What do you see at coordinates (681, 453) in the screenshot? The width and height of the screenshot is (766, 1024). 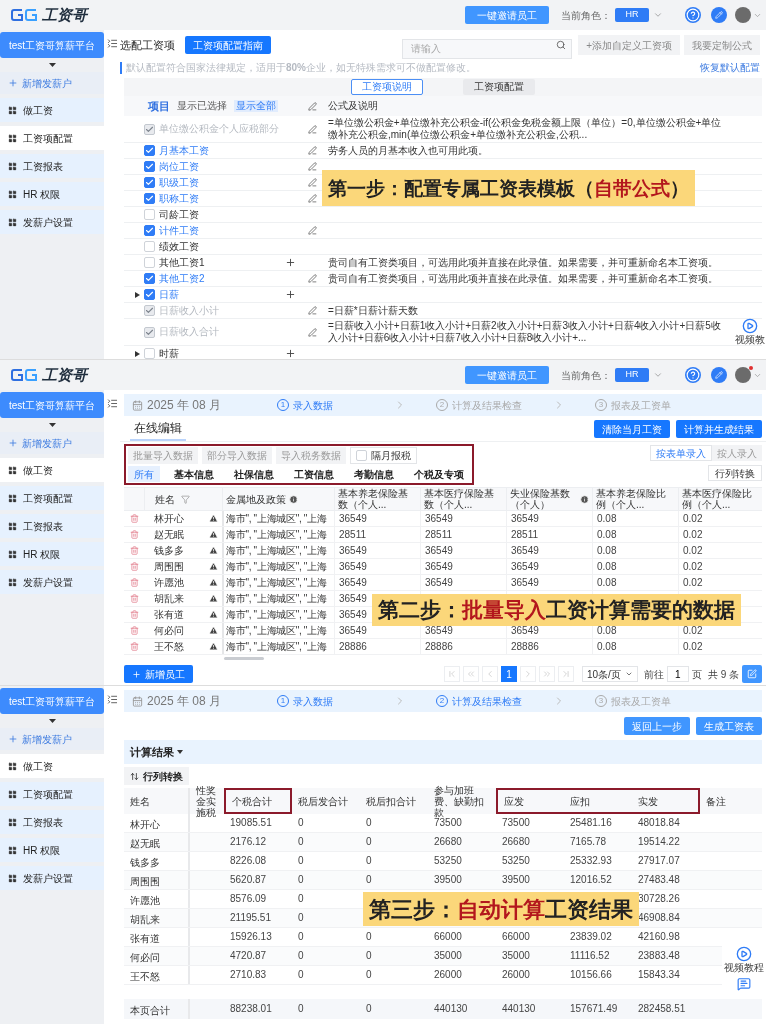 I see `entry-mode-tab: 按表单录入` at bounding box center [681, 453].